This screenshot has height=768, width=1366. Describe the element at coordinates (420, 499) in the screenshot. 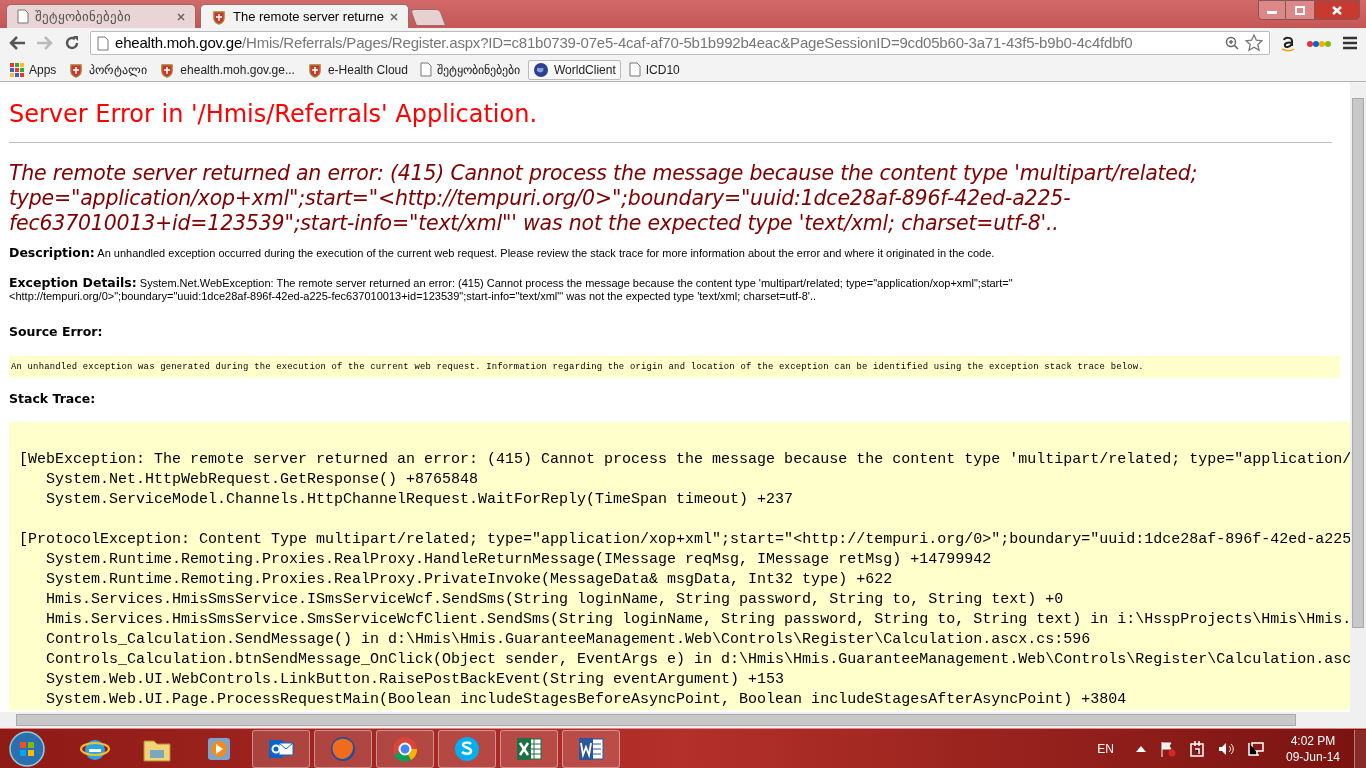

I see `stack-trace-line: System.ServiceModel.Channels.HttpChannelRequest.WaitForReply(TimeSpan timeout) +237` at that location.